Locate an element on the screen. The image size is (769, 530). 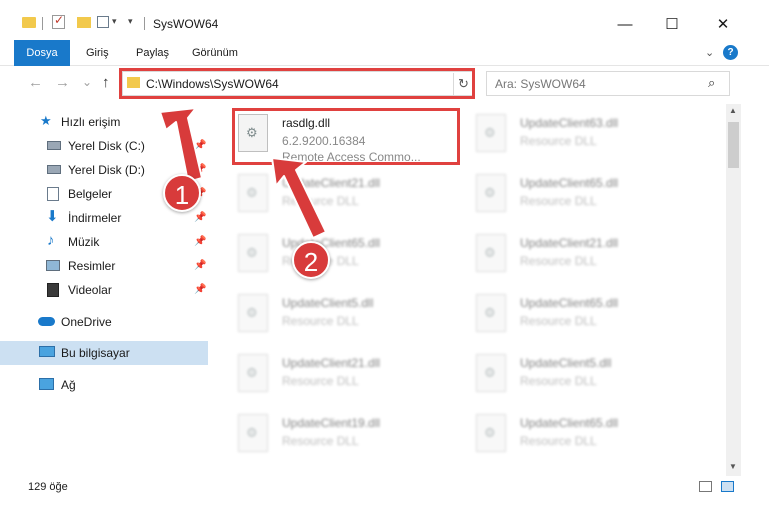
sidebar-item-local-disk-c: Yerel Disk (C:) 📌 is located at coordinates (104, 146).